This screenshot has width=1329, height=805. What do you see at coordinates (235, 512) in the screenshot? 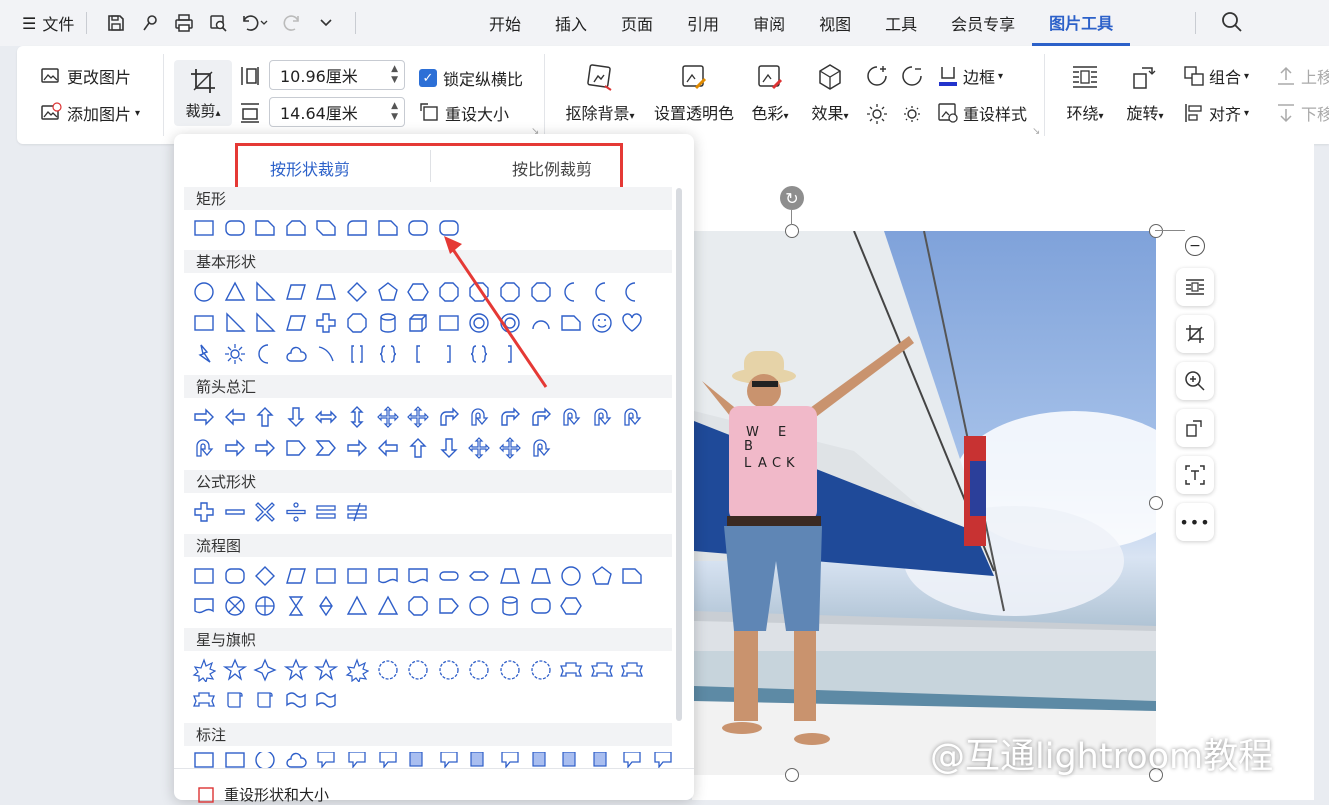
I see `shape-minus-icon` at bounding box center [235, 512].